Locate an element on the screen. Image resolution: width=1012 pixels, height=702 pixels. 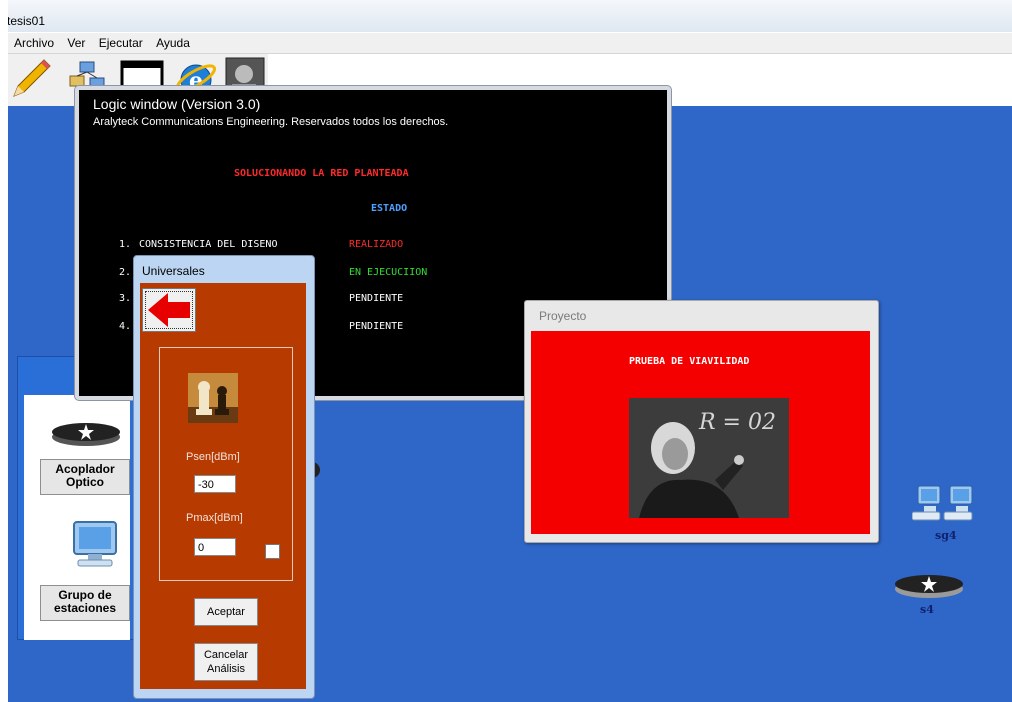
pmax-label: Pmax[dBm] is located at coordinates (214, 518).